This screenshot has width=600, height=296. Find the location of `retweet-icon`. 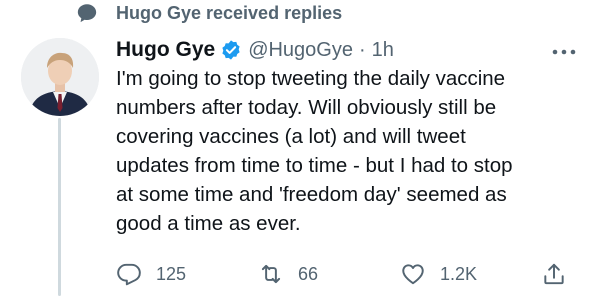

retweet-icon is located at coordinates (271, 274).